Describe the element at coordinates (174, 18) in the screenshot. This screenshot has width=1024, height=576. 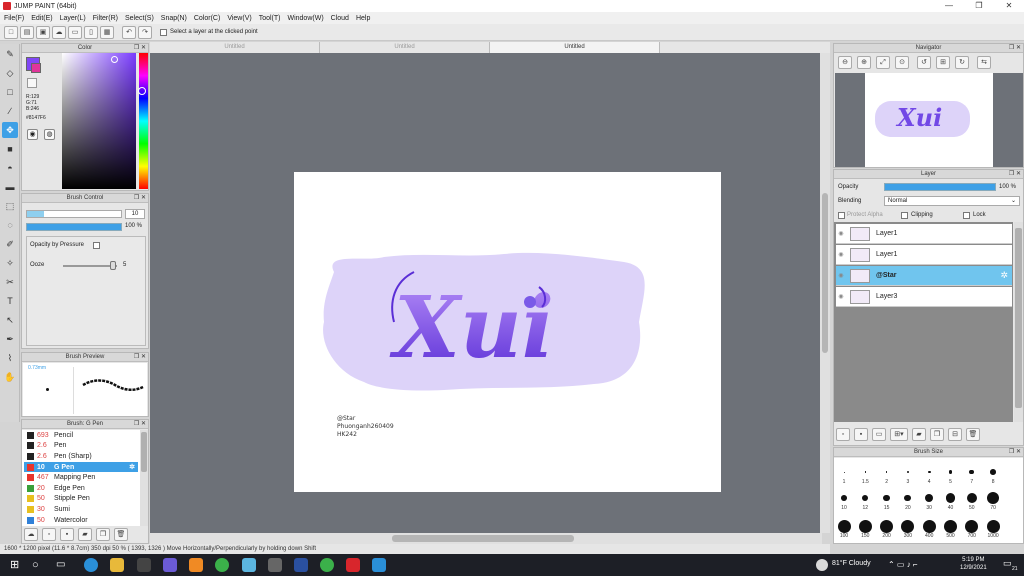
I see `menu-snap: Snap(N)` at that location.